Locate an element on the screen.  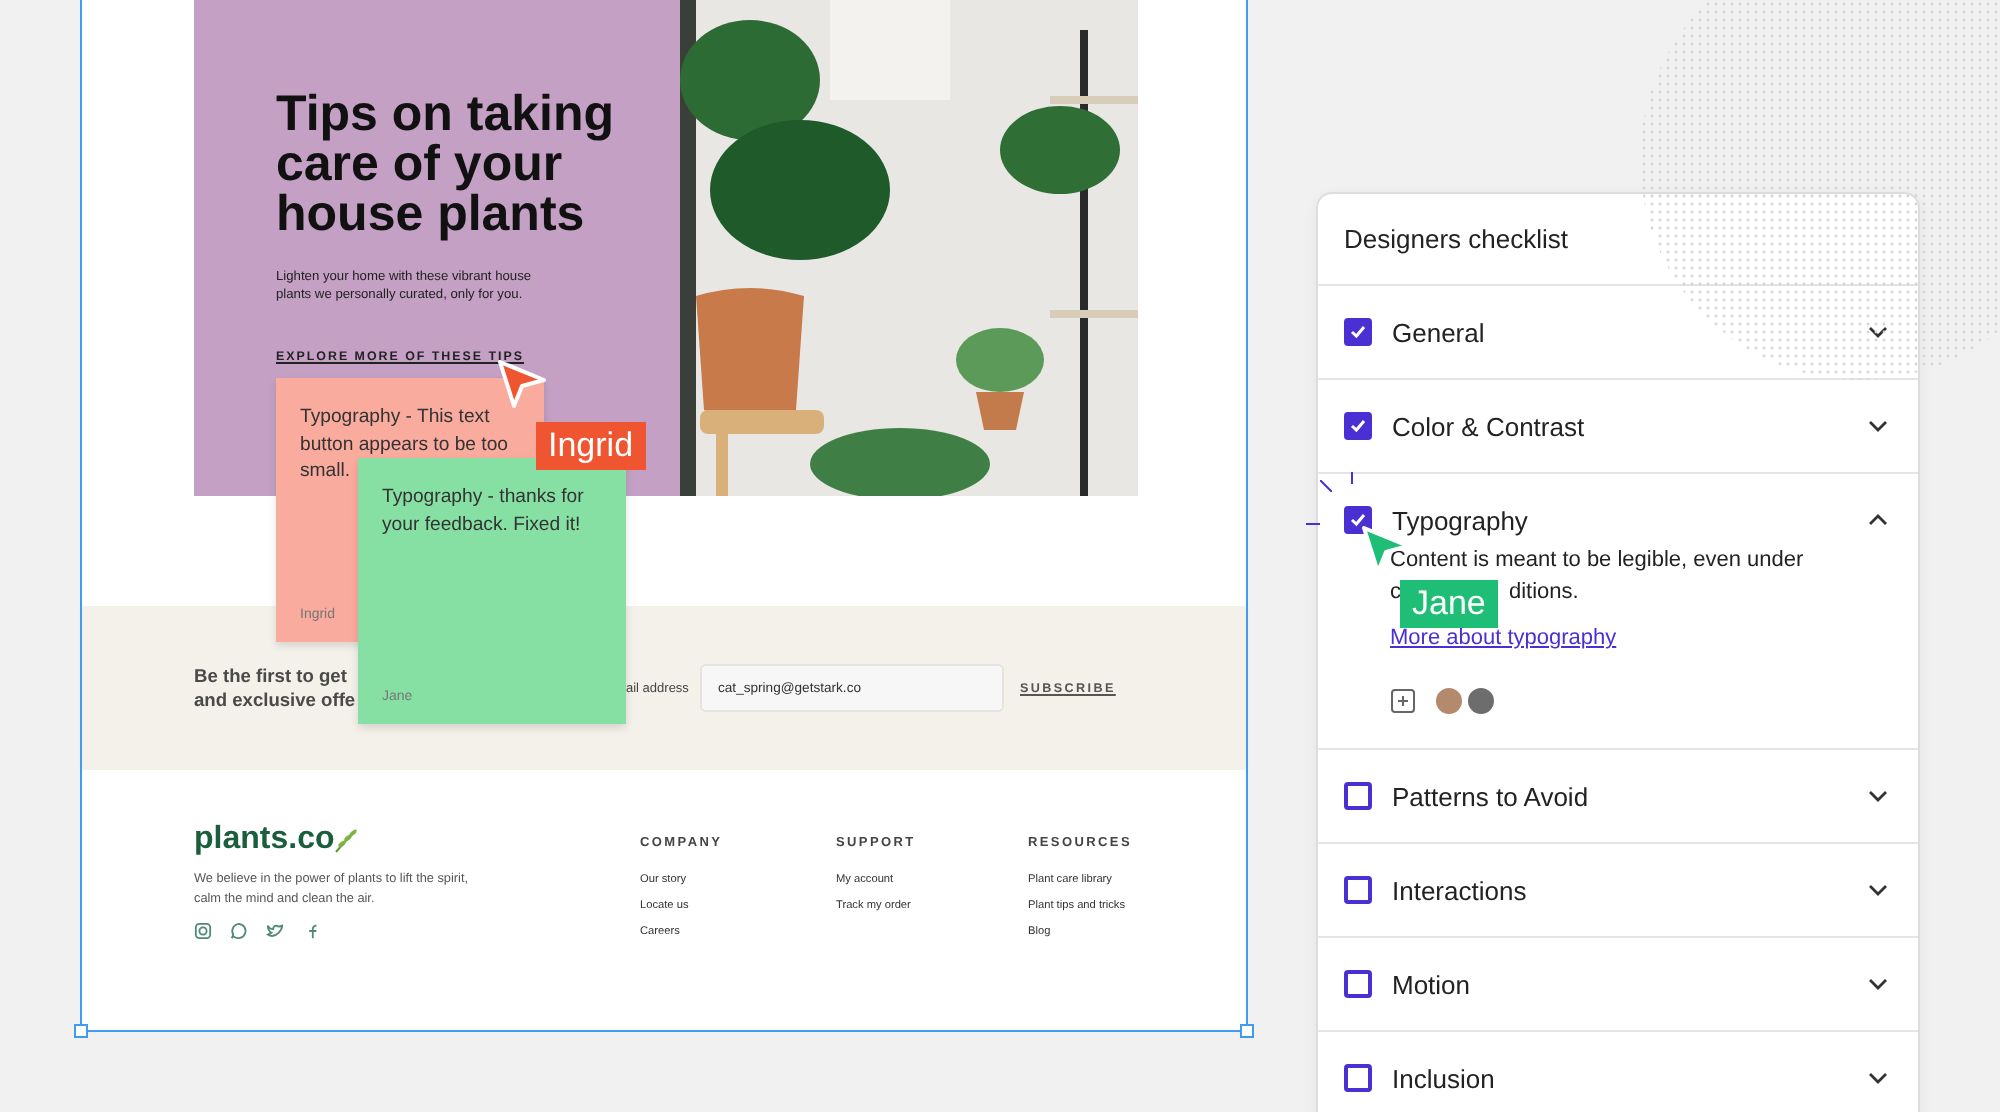
cursor-icon is located at coordinates (522, 384).